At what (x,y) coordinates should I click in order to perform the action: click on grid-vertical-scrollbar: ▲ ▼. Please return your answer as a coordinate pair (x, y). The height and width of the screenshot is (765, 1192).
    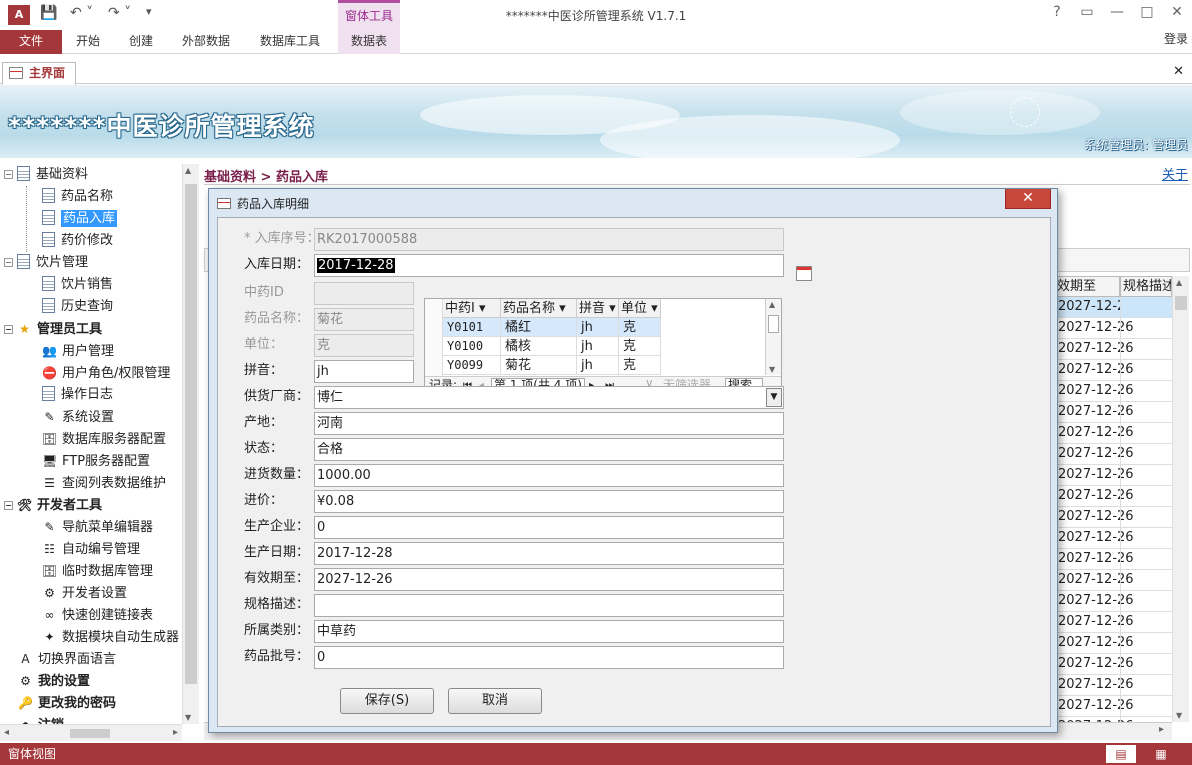
    Looking at the image, I should click on (1180, 499).